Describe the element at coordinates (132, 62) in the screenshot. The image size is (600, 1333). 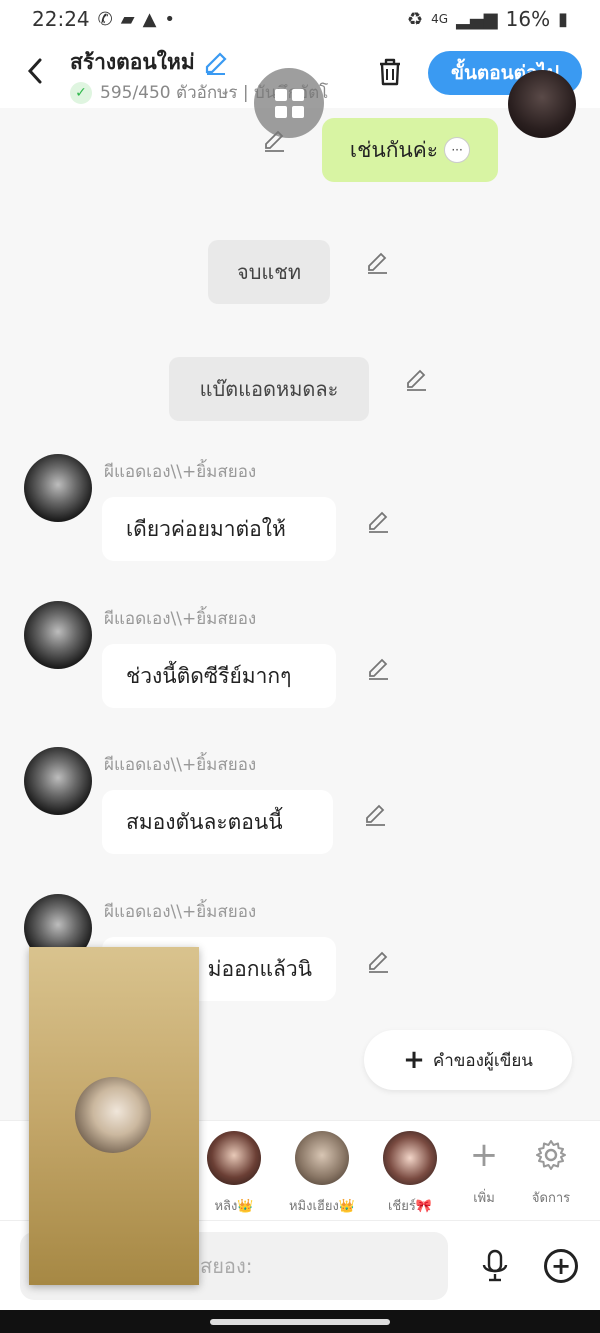
I see `page-title-text: สร้างตอนใหม่` at that location.